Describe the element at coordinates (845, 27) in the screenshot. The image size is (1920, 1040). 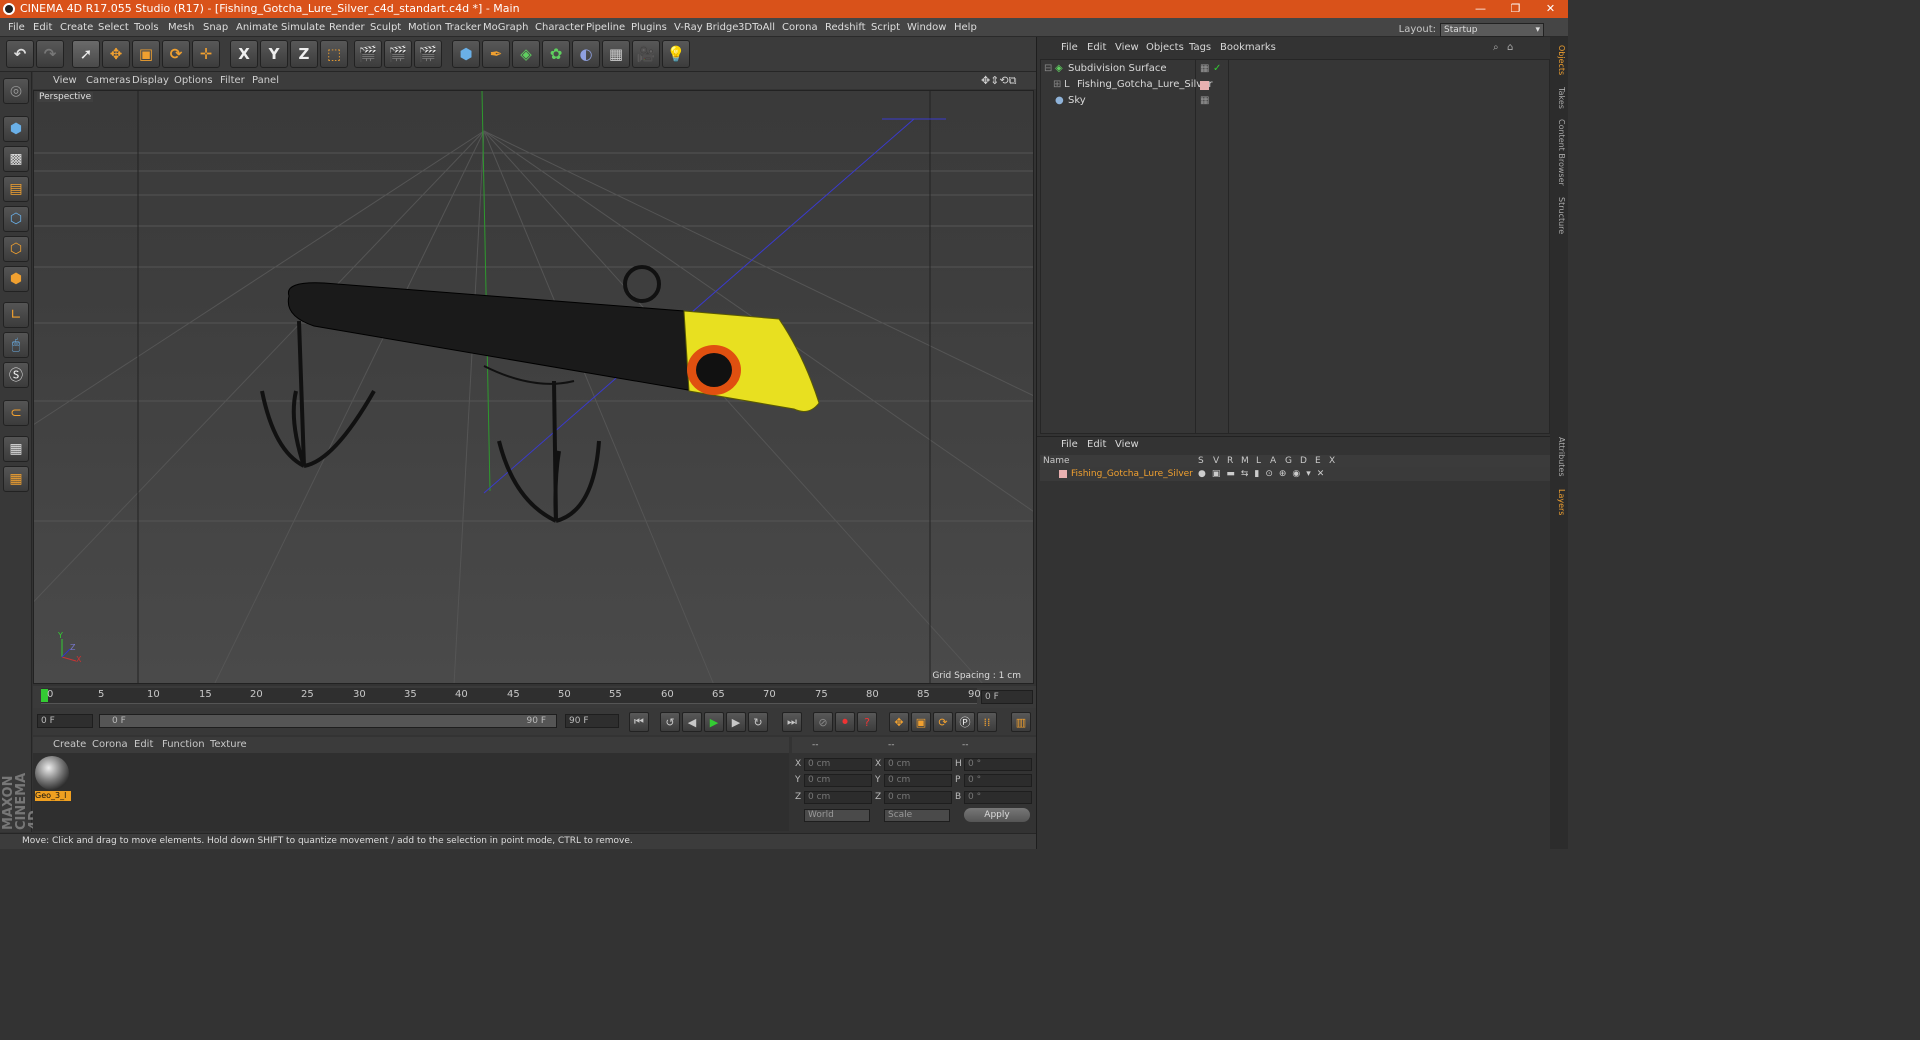
I see `menu-redshift: Redshift` at that location.